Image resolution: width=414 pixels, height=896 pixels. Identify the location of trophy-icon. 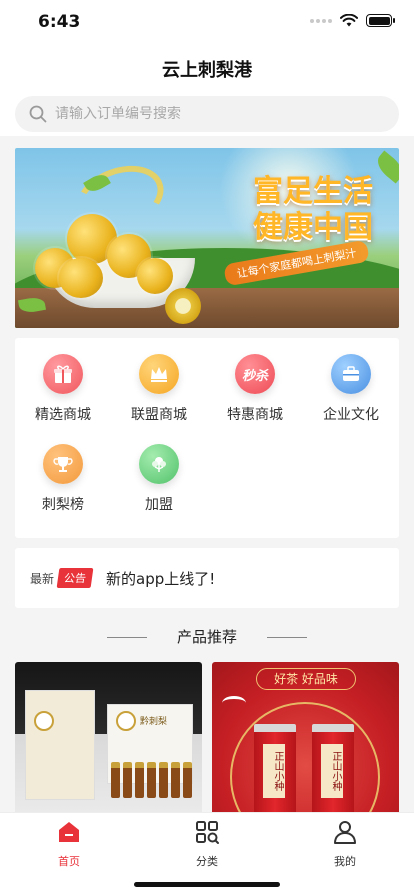
(63, 464).